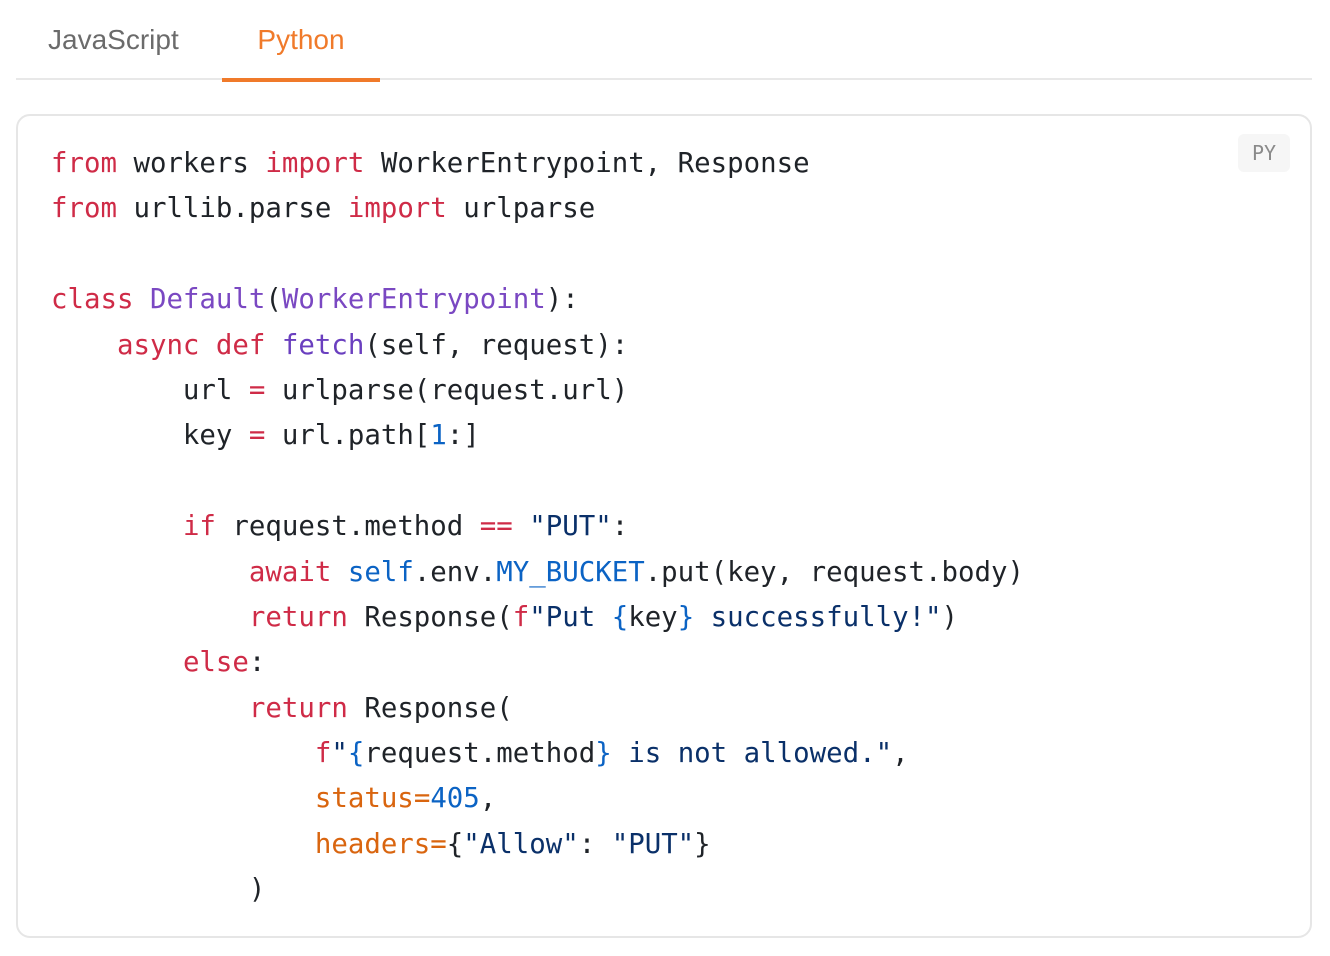  I want to click on code-line: key = url.path[1:], so click(537, 435).